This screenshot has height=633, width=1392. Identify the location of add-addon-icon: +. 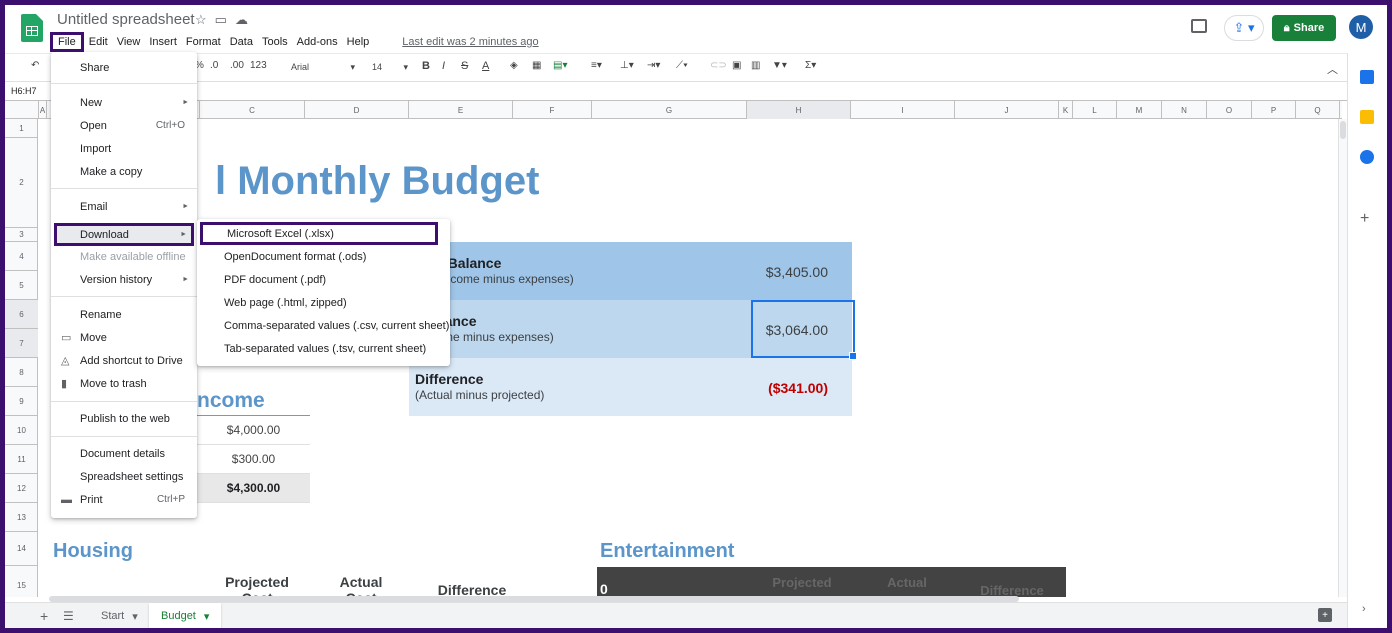
(1364, 219).